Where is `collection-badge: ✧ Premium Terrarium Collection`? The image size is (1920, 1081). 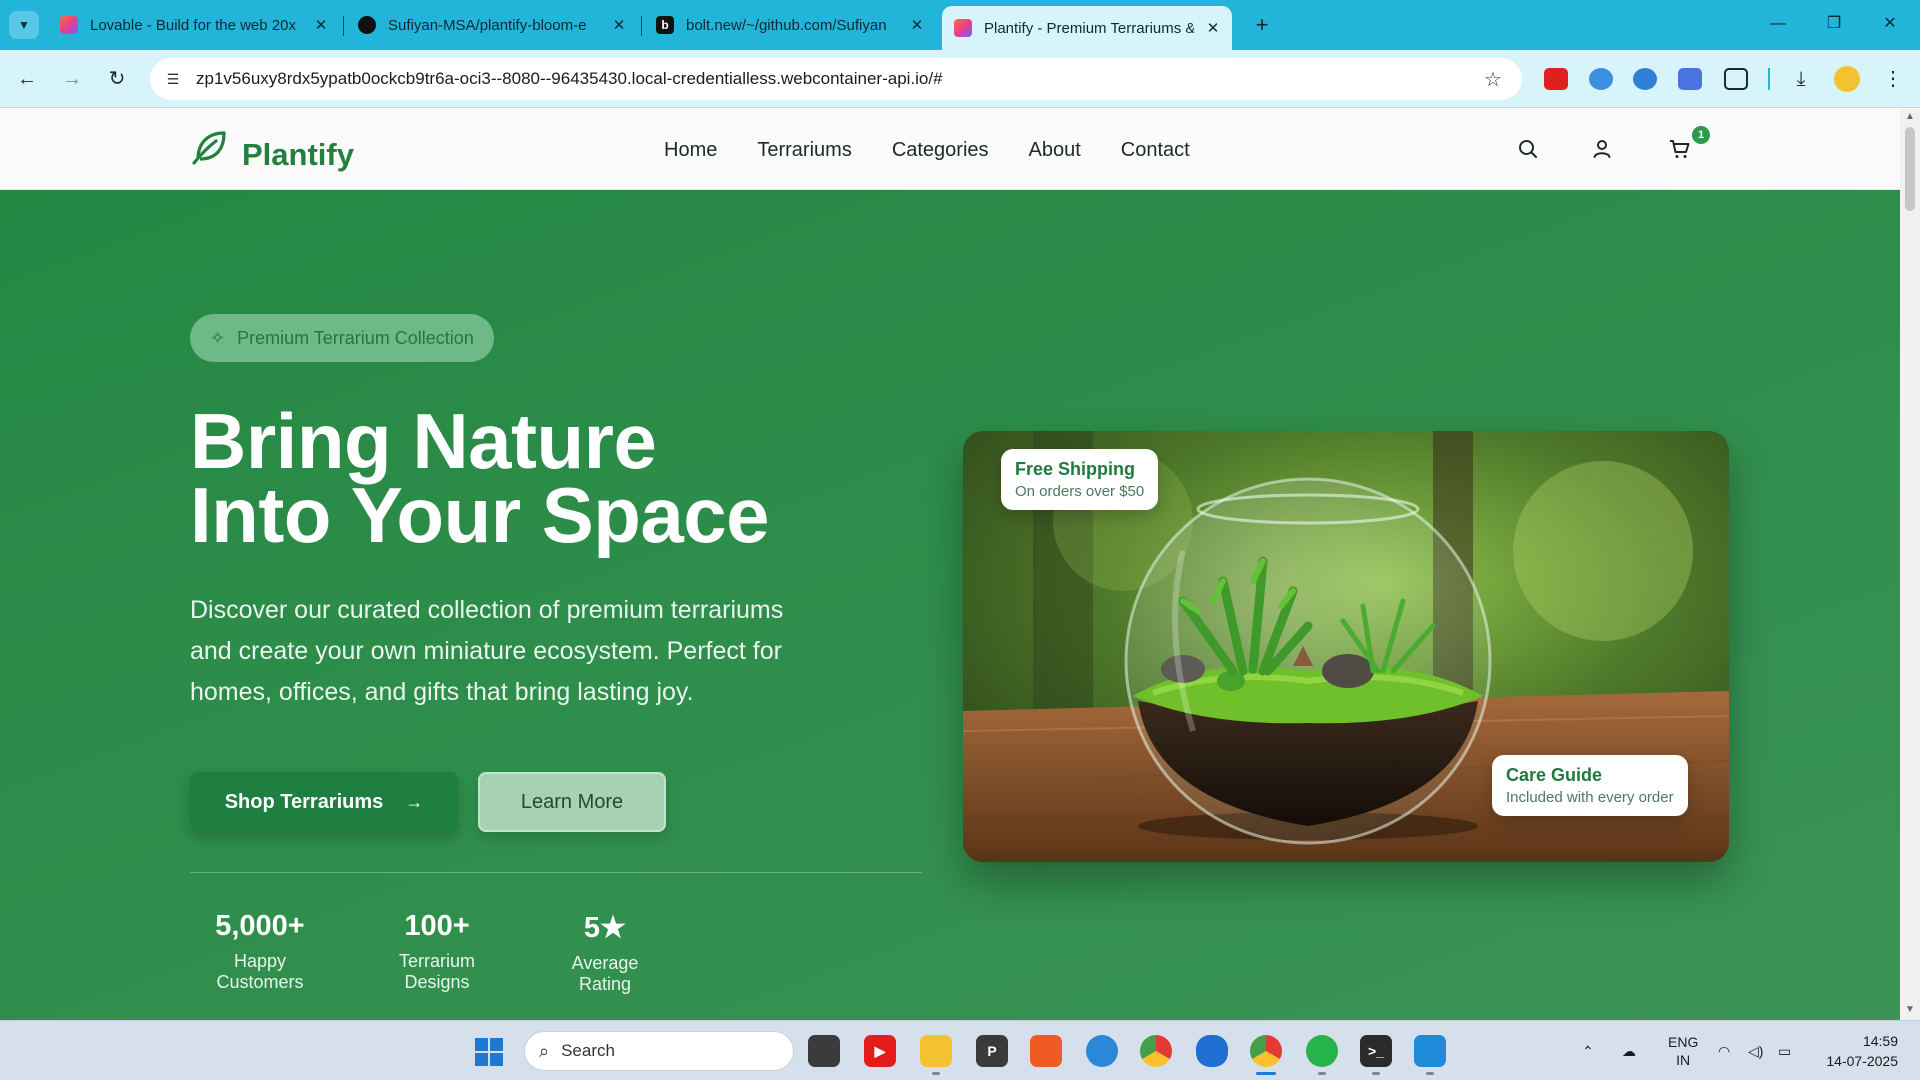 collection-badge: ✧ Premium Terrarium Collection is located at coordinates (342, 338).